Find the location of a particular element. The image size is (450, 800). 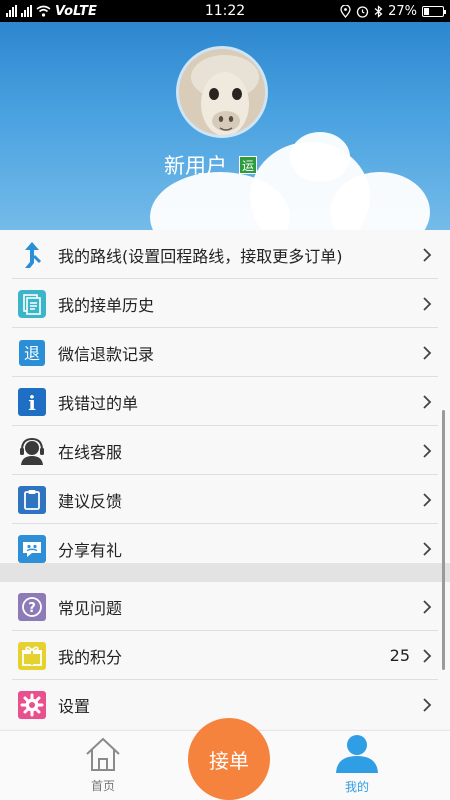

menu-item-label: 我的路线(设置回程路线，接取更多订单) is located at coordinates (200, 256).